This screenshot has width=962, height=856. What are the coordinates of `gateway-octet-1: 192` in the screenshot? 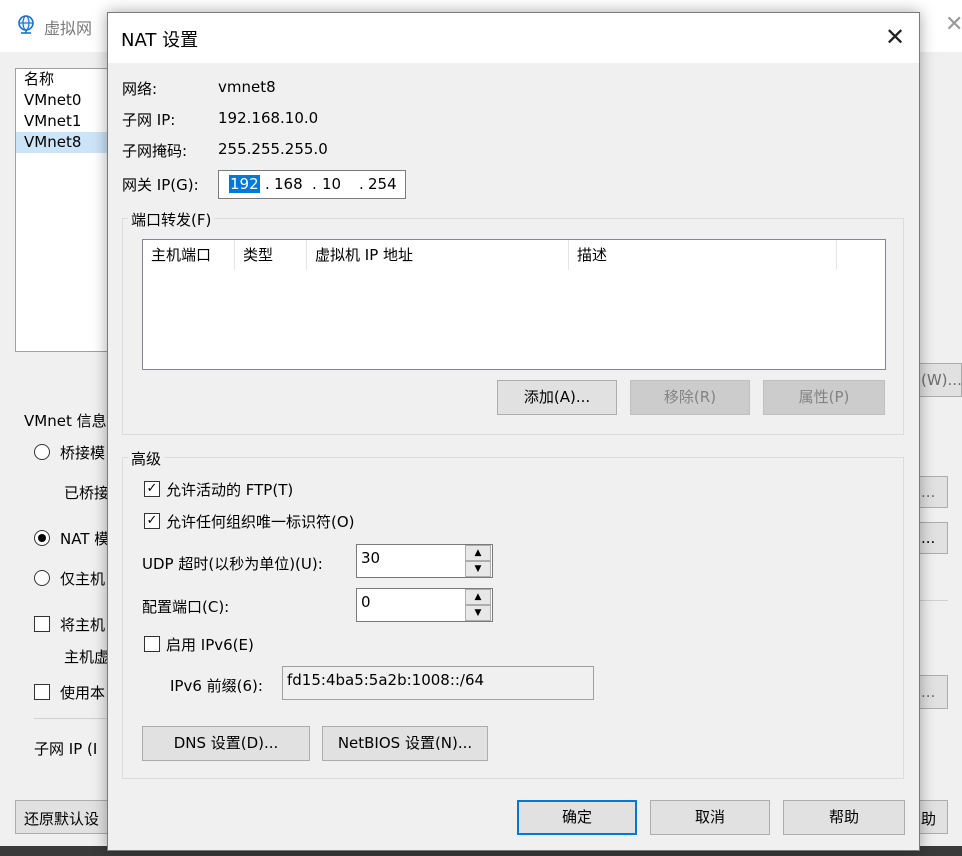 It's located at (244, 184).